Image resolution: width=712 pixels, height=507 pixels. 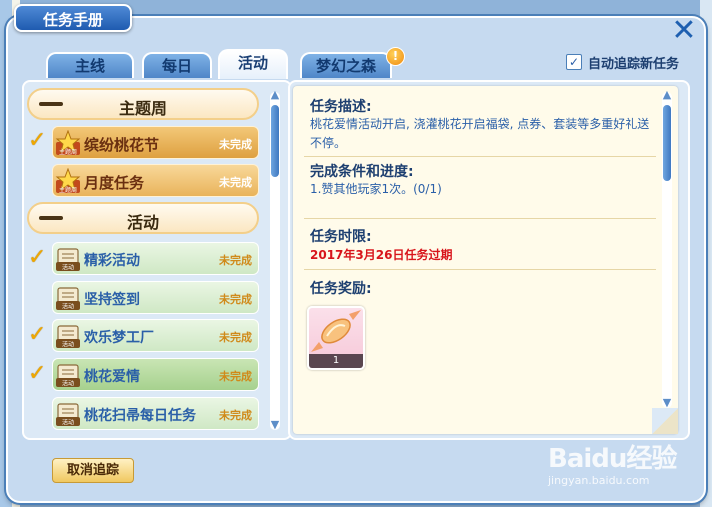 I want to click on quest-item: 活动 坚持签到 未完成, so click(x=155, y=297).